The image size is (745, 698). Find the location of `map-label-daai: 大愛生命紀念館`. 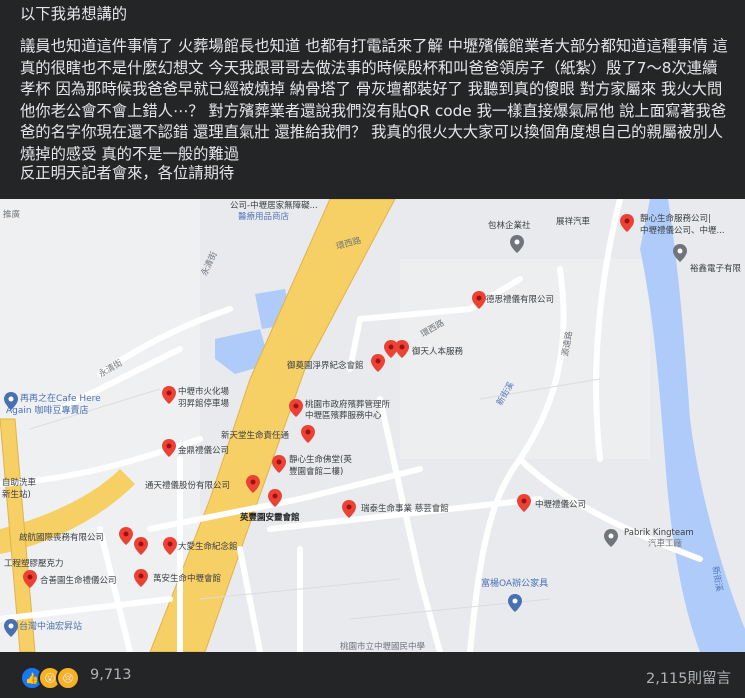

map-label-daai: 大愛生命紀念館 is located at coordinates (208, 547).